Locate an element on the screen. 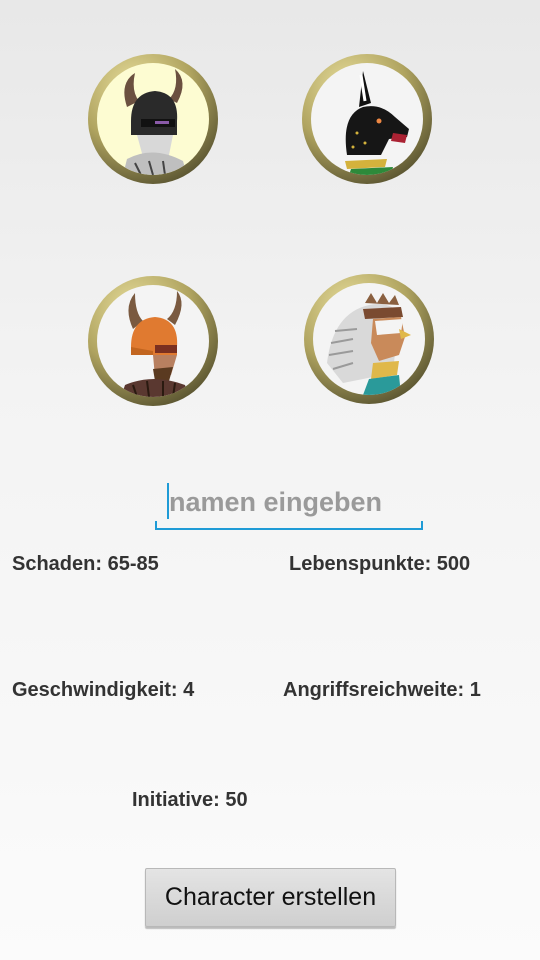 The image size is (540, 960). name-input-underline-right-tick is located at coordinates (422, 525).